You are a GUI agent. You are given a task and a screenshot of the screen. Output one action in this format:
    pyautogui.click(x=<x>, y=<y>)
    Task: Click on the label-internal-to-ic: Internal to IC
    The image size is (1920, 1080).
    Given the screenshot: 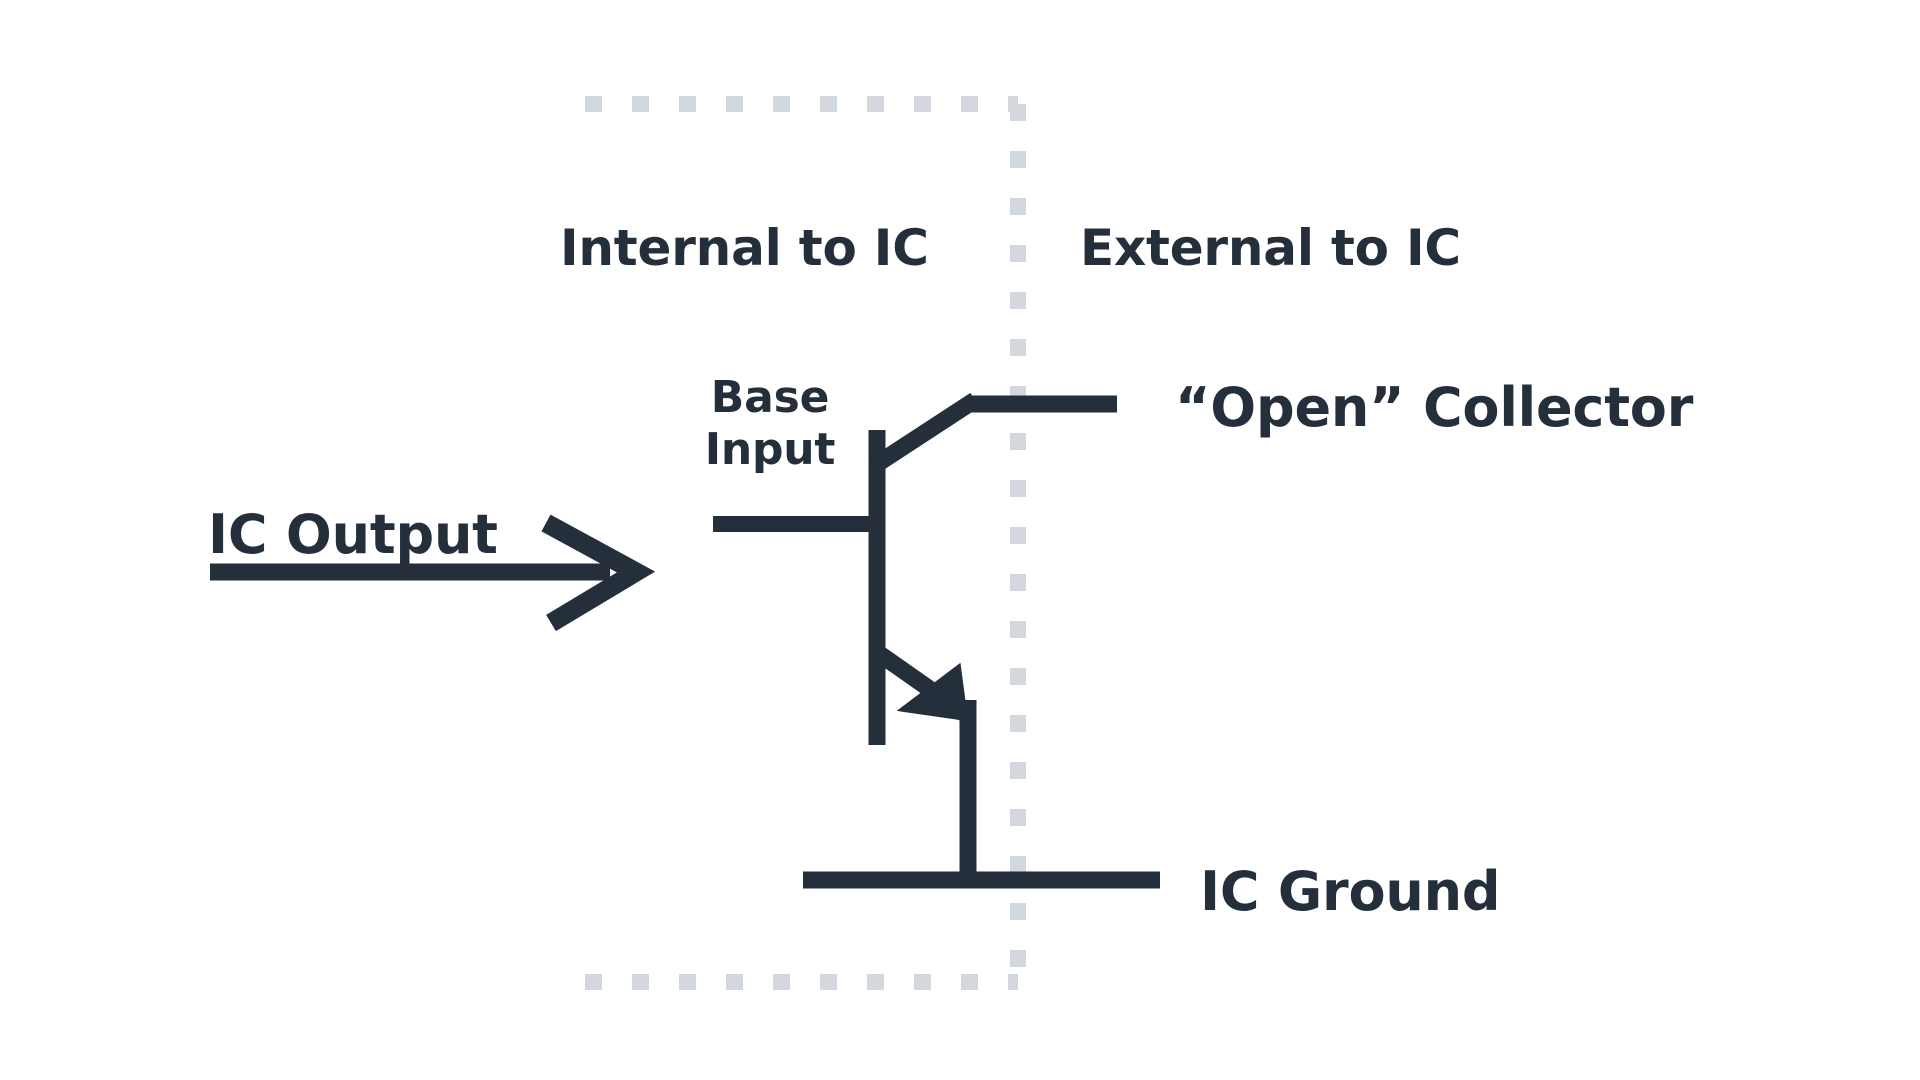 What is the action you would take?
    pyautogui.click(x=744, y=248)
    